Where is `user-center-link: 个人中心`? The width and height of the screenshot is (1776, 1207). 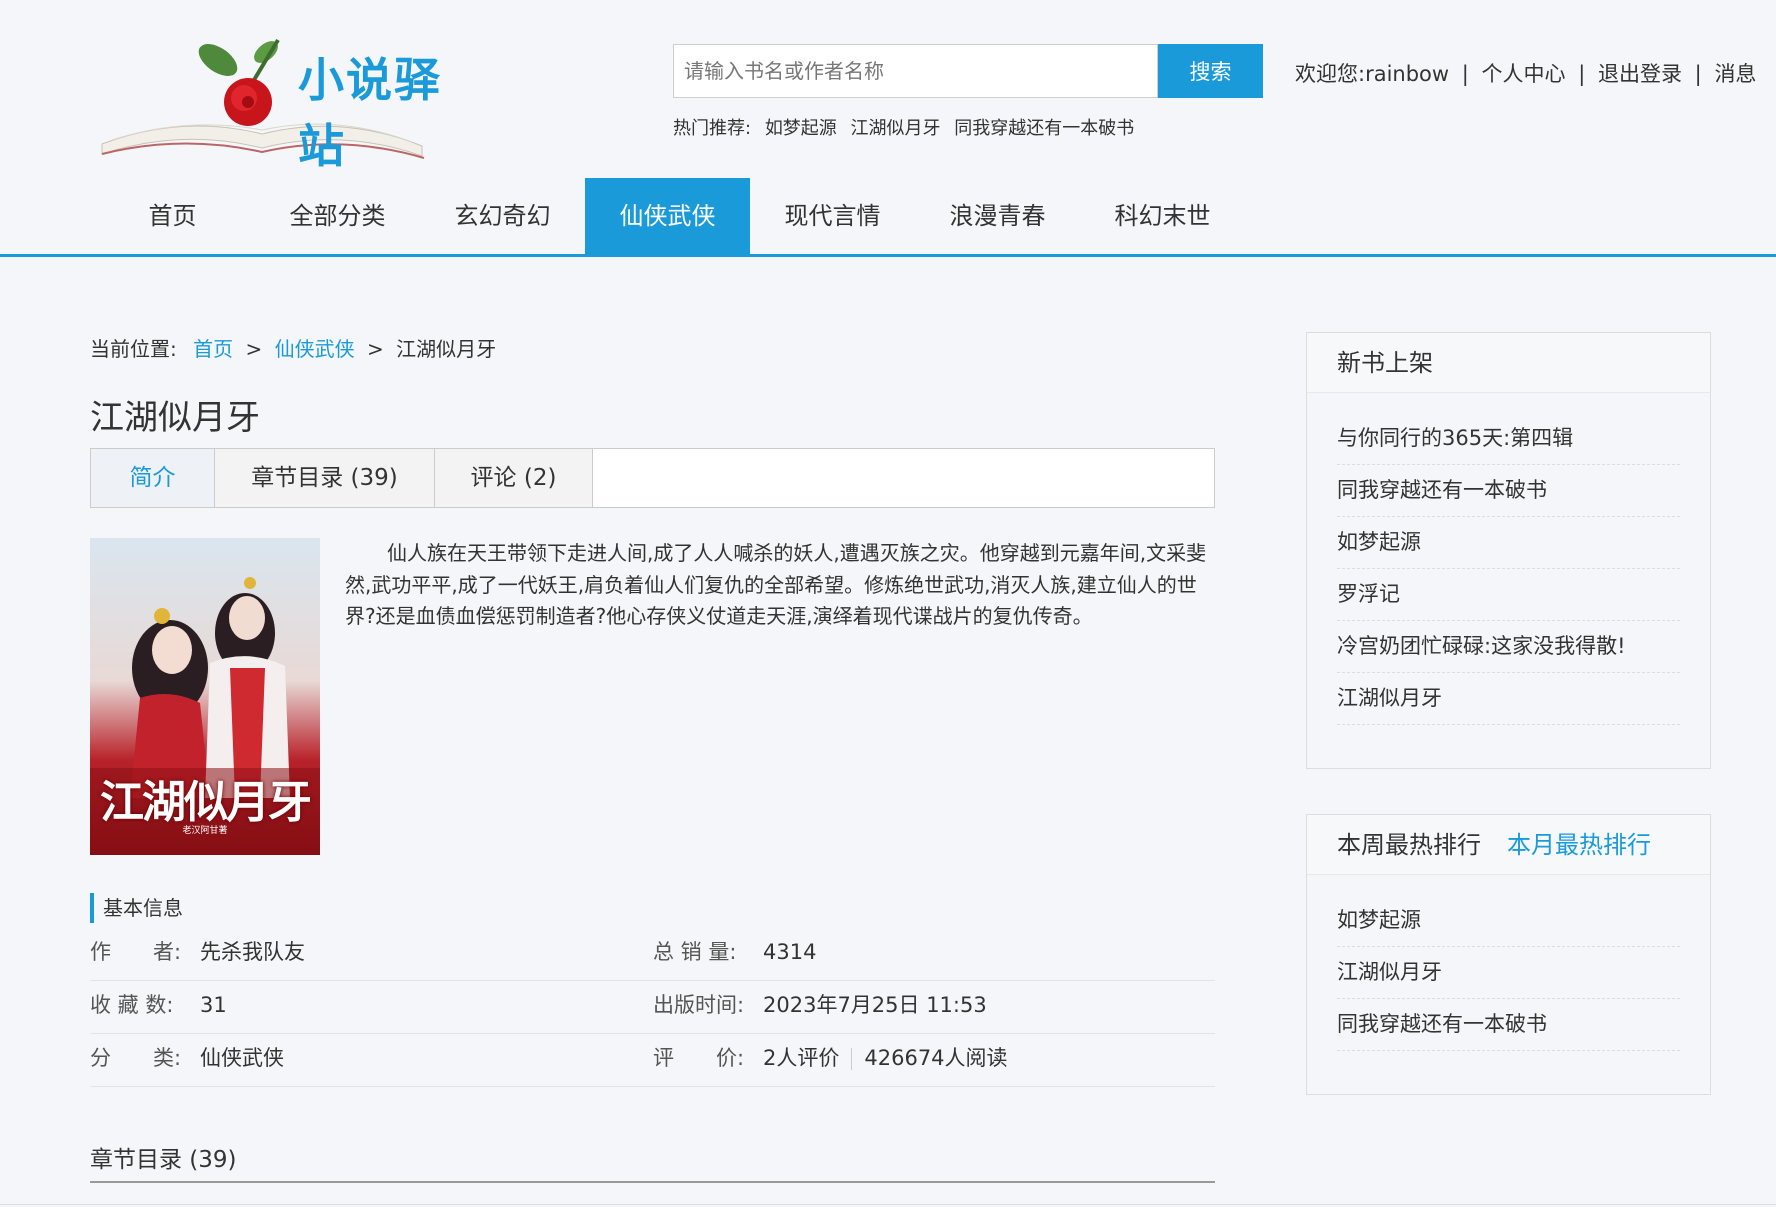 user-center-link: 个人中心 is located at coordinates (1524, 74).